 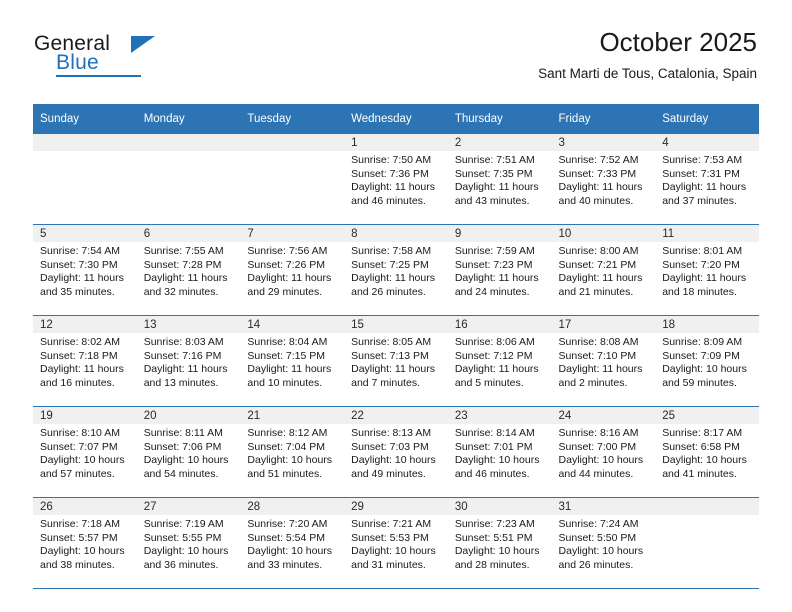 What do you see at coordinates (85, 119) in the screenshot?
I see `weekday-header-sunday: Sunday` at bounding box center [85, 119].